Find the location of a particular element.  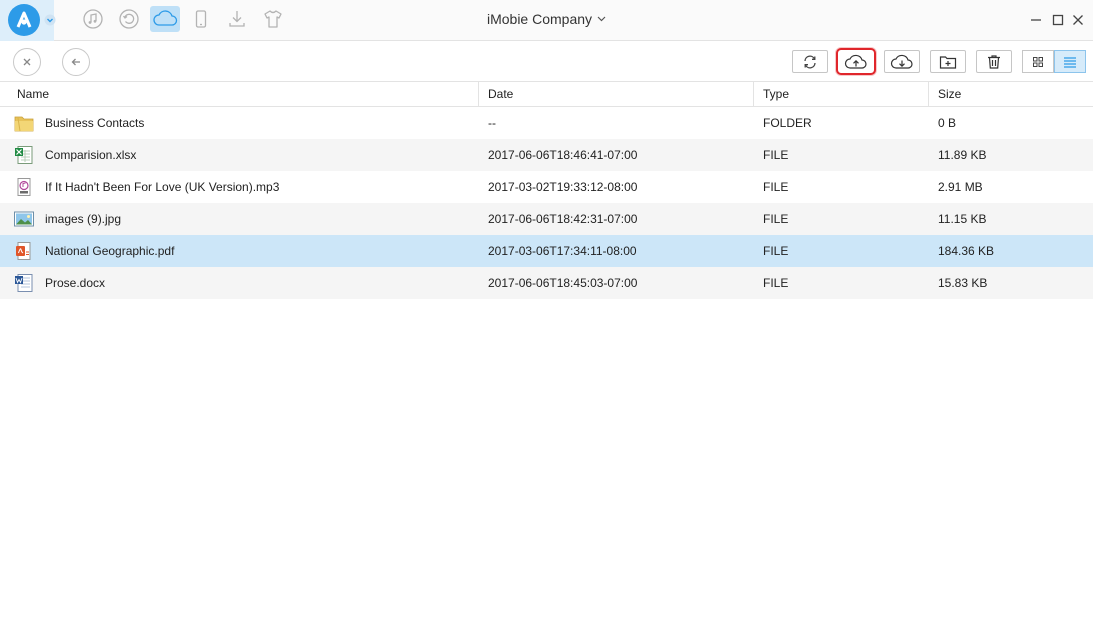

file-date: 2017-06-06T18:42:31-07:00 is located at coordinates (563, 219).